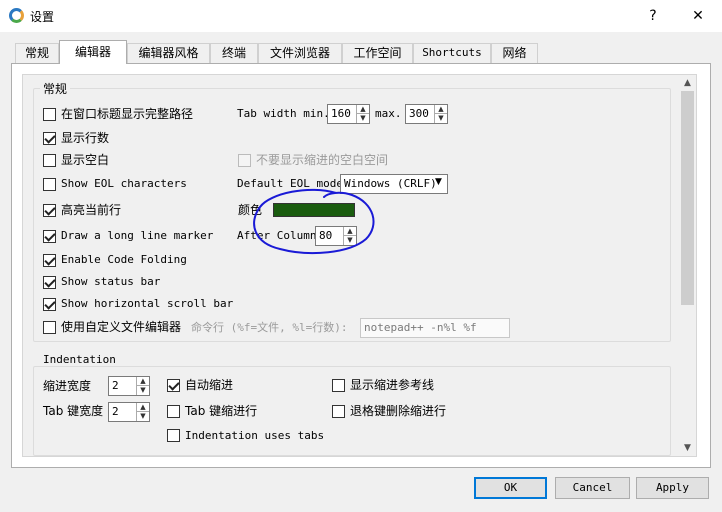 The height and width of the screenshot is (512, 722). Describe the element at coordinates (209, 385) in the screenshot. I see `auto-indent-label: 自动缩进` at that location.